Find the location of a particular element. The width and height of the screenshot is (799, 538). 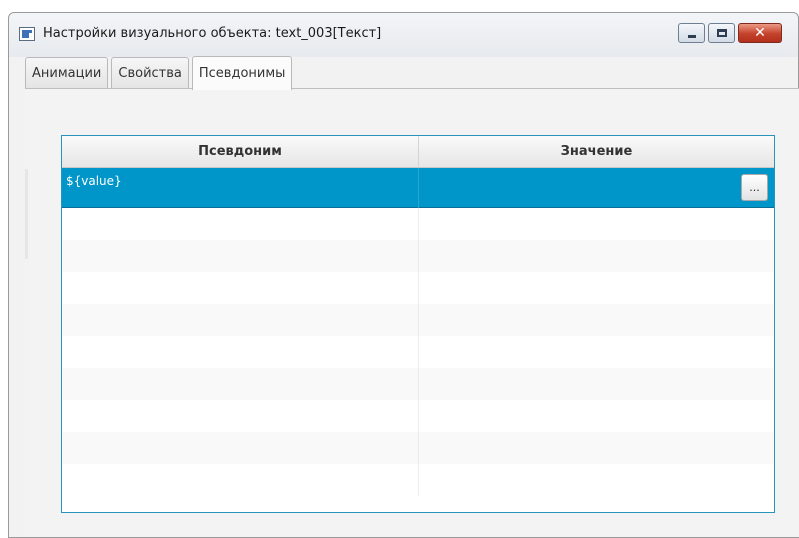

table-header: Псевдоним Значение is located at coordinates (418, 152).